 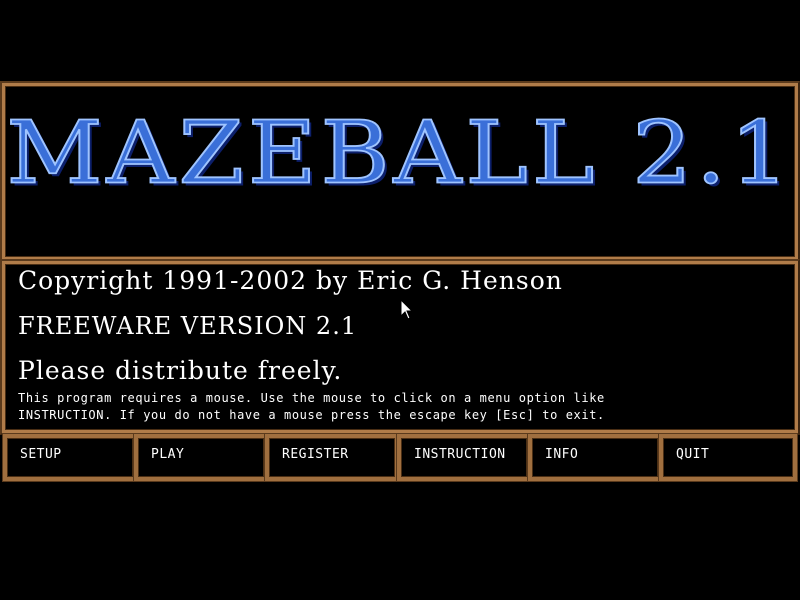 I want to click on register-button-label: REGISTER, so click(x=315, y=454).